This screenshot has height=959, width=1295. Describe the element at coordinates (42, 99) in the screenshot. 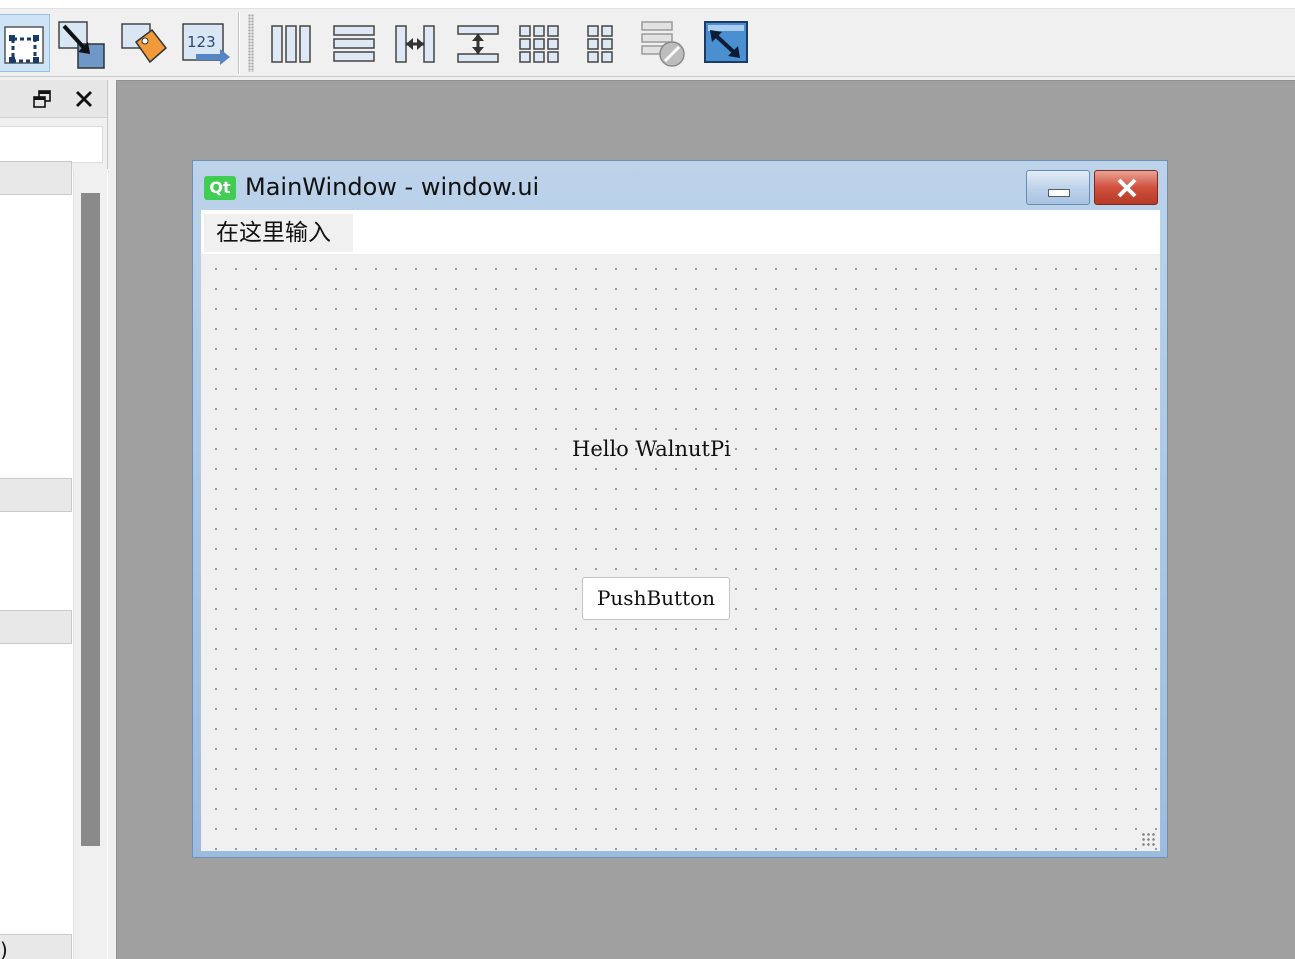

I see `float-dock-icon` at that location.